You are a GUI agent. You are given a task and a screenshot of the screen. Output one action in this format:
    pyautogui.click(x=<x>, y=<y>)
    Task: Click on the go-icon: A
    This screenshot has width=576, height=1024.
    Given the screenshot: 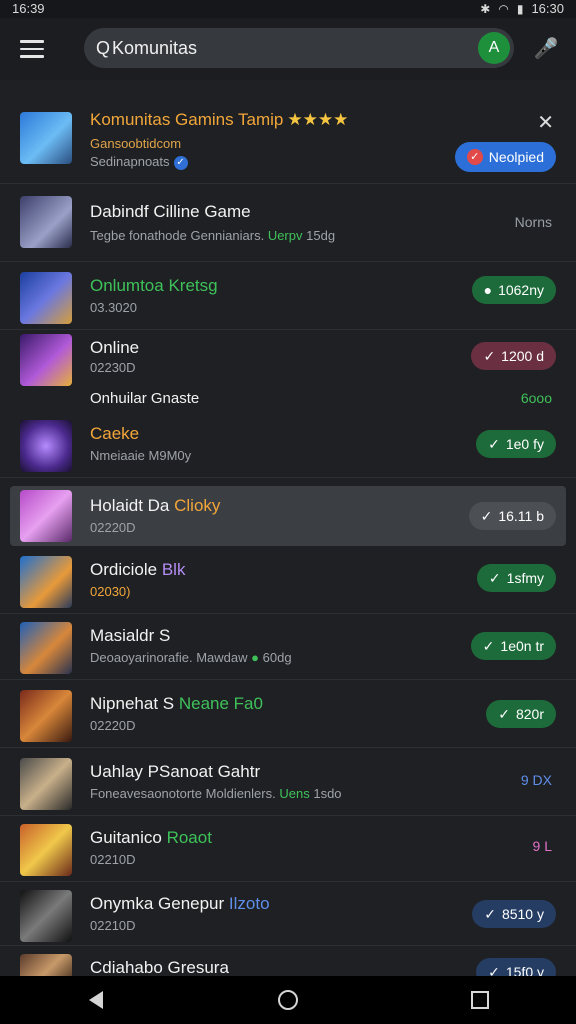 What is the action you would take?
    pyautogui.click(x=494, y=47)
    